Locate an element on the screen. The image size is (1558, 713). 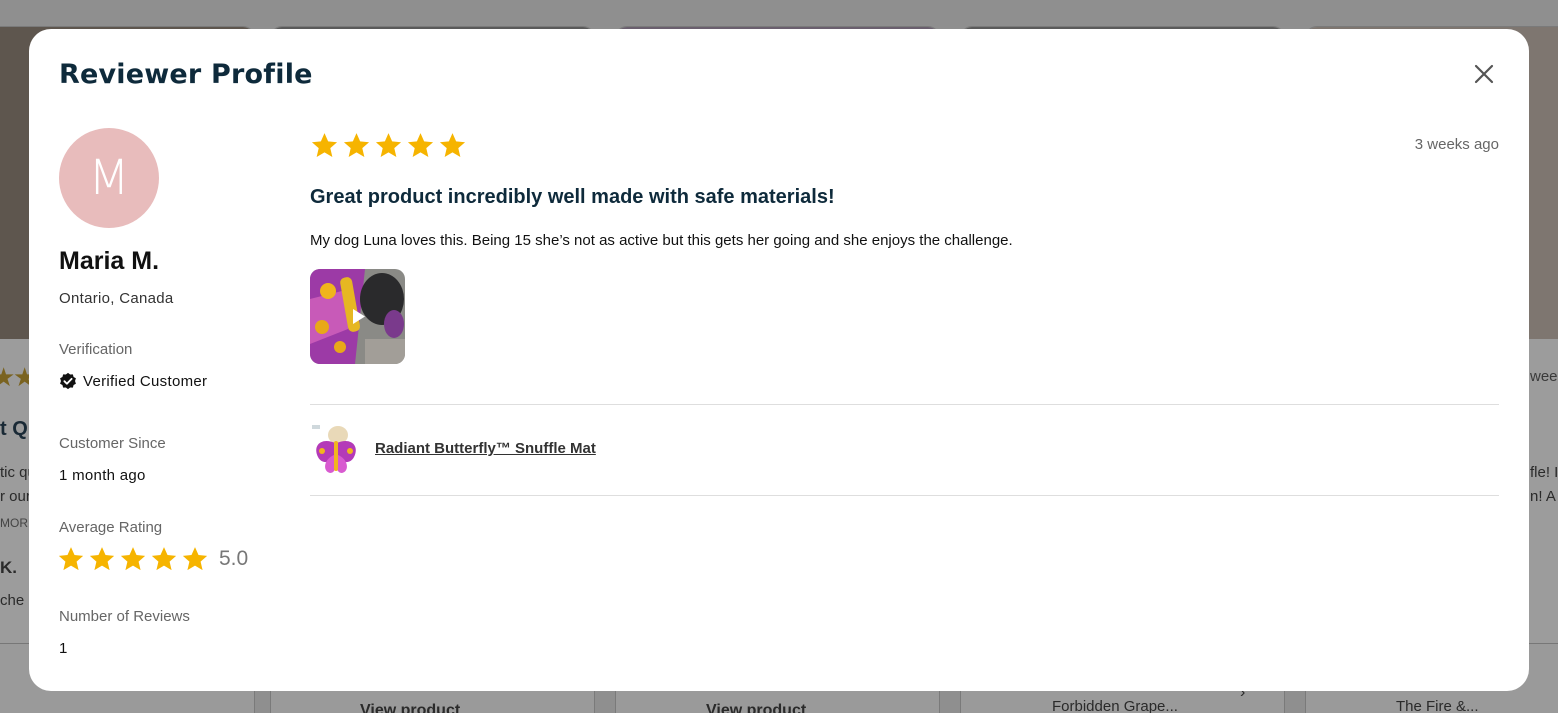
average-rating: 5.0 is located at coordinates (152, 559).